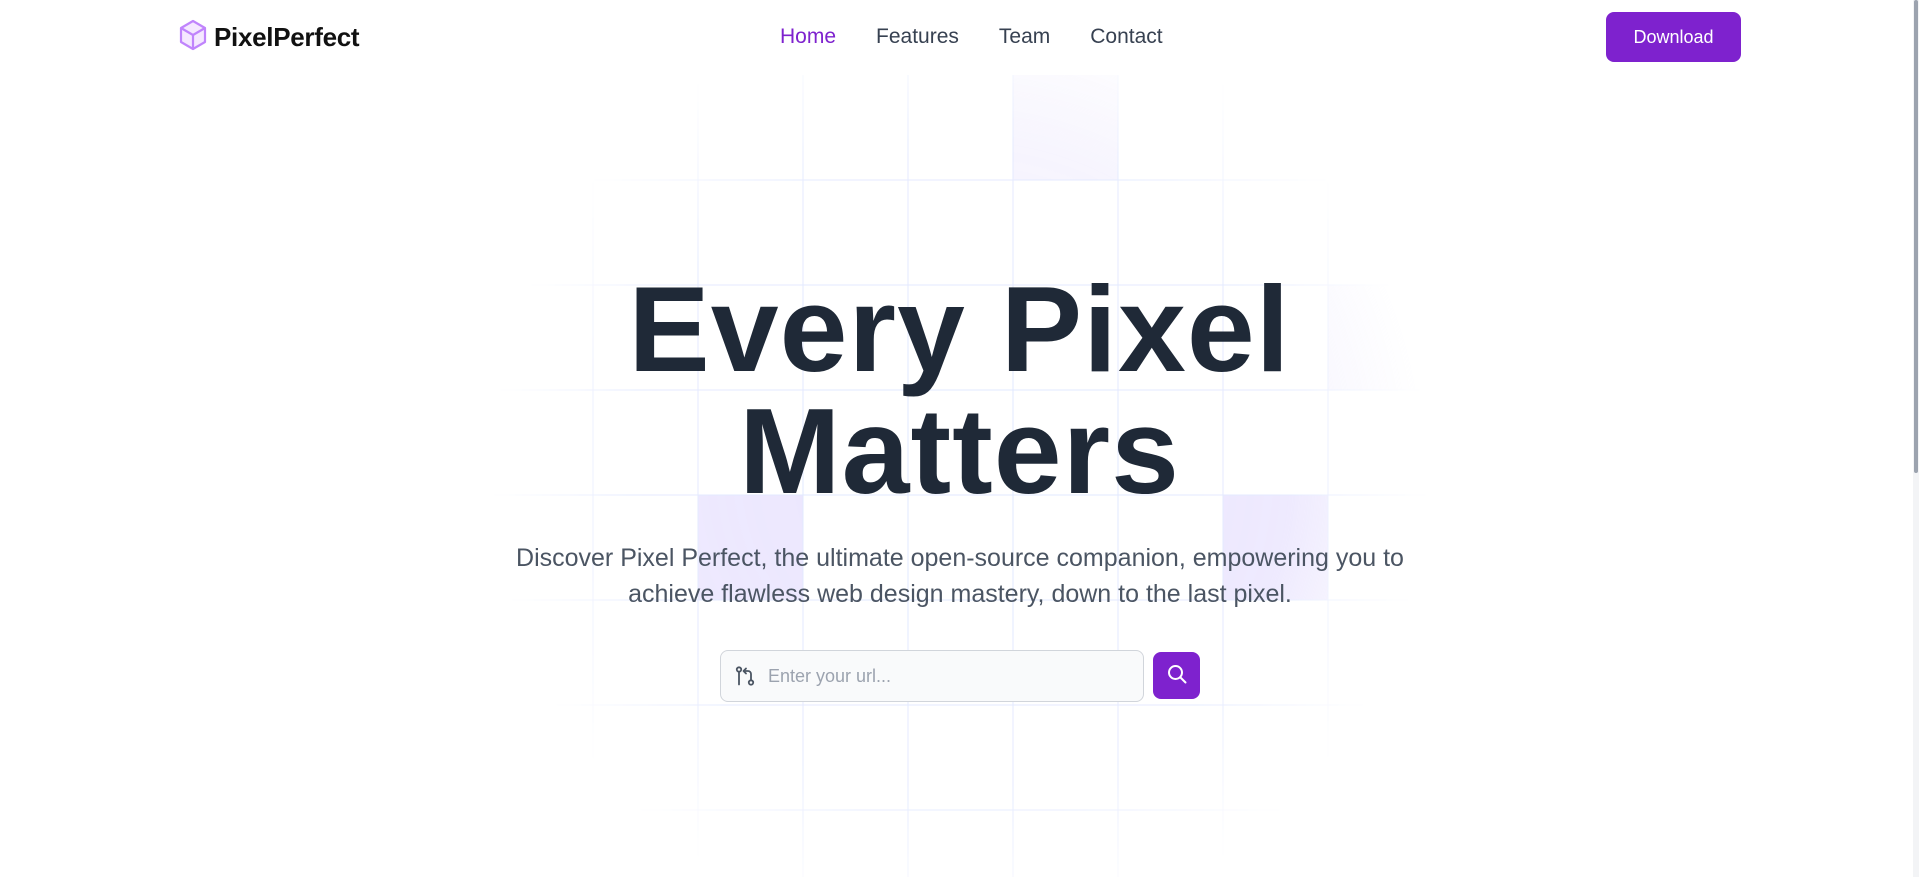 The image size is (1919, 877). What do you see at coordinates (1916, 236) in the screenshot?
I see `page-scrollbar-thumb` at bounding box center [1916, 236].